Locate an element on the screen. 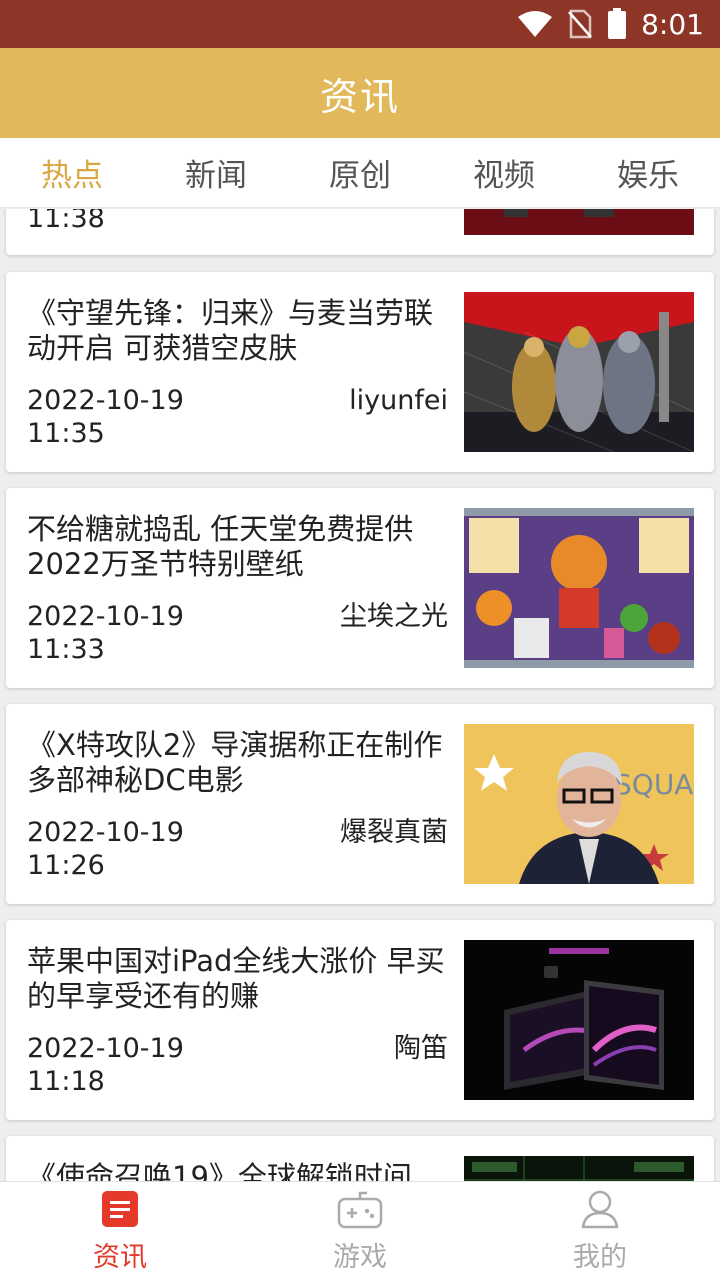 The height and width of the screenshot is (1280, 720). news-datetime: 2022-10-19 11:26 is located at coordinates (127, 849).